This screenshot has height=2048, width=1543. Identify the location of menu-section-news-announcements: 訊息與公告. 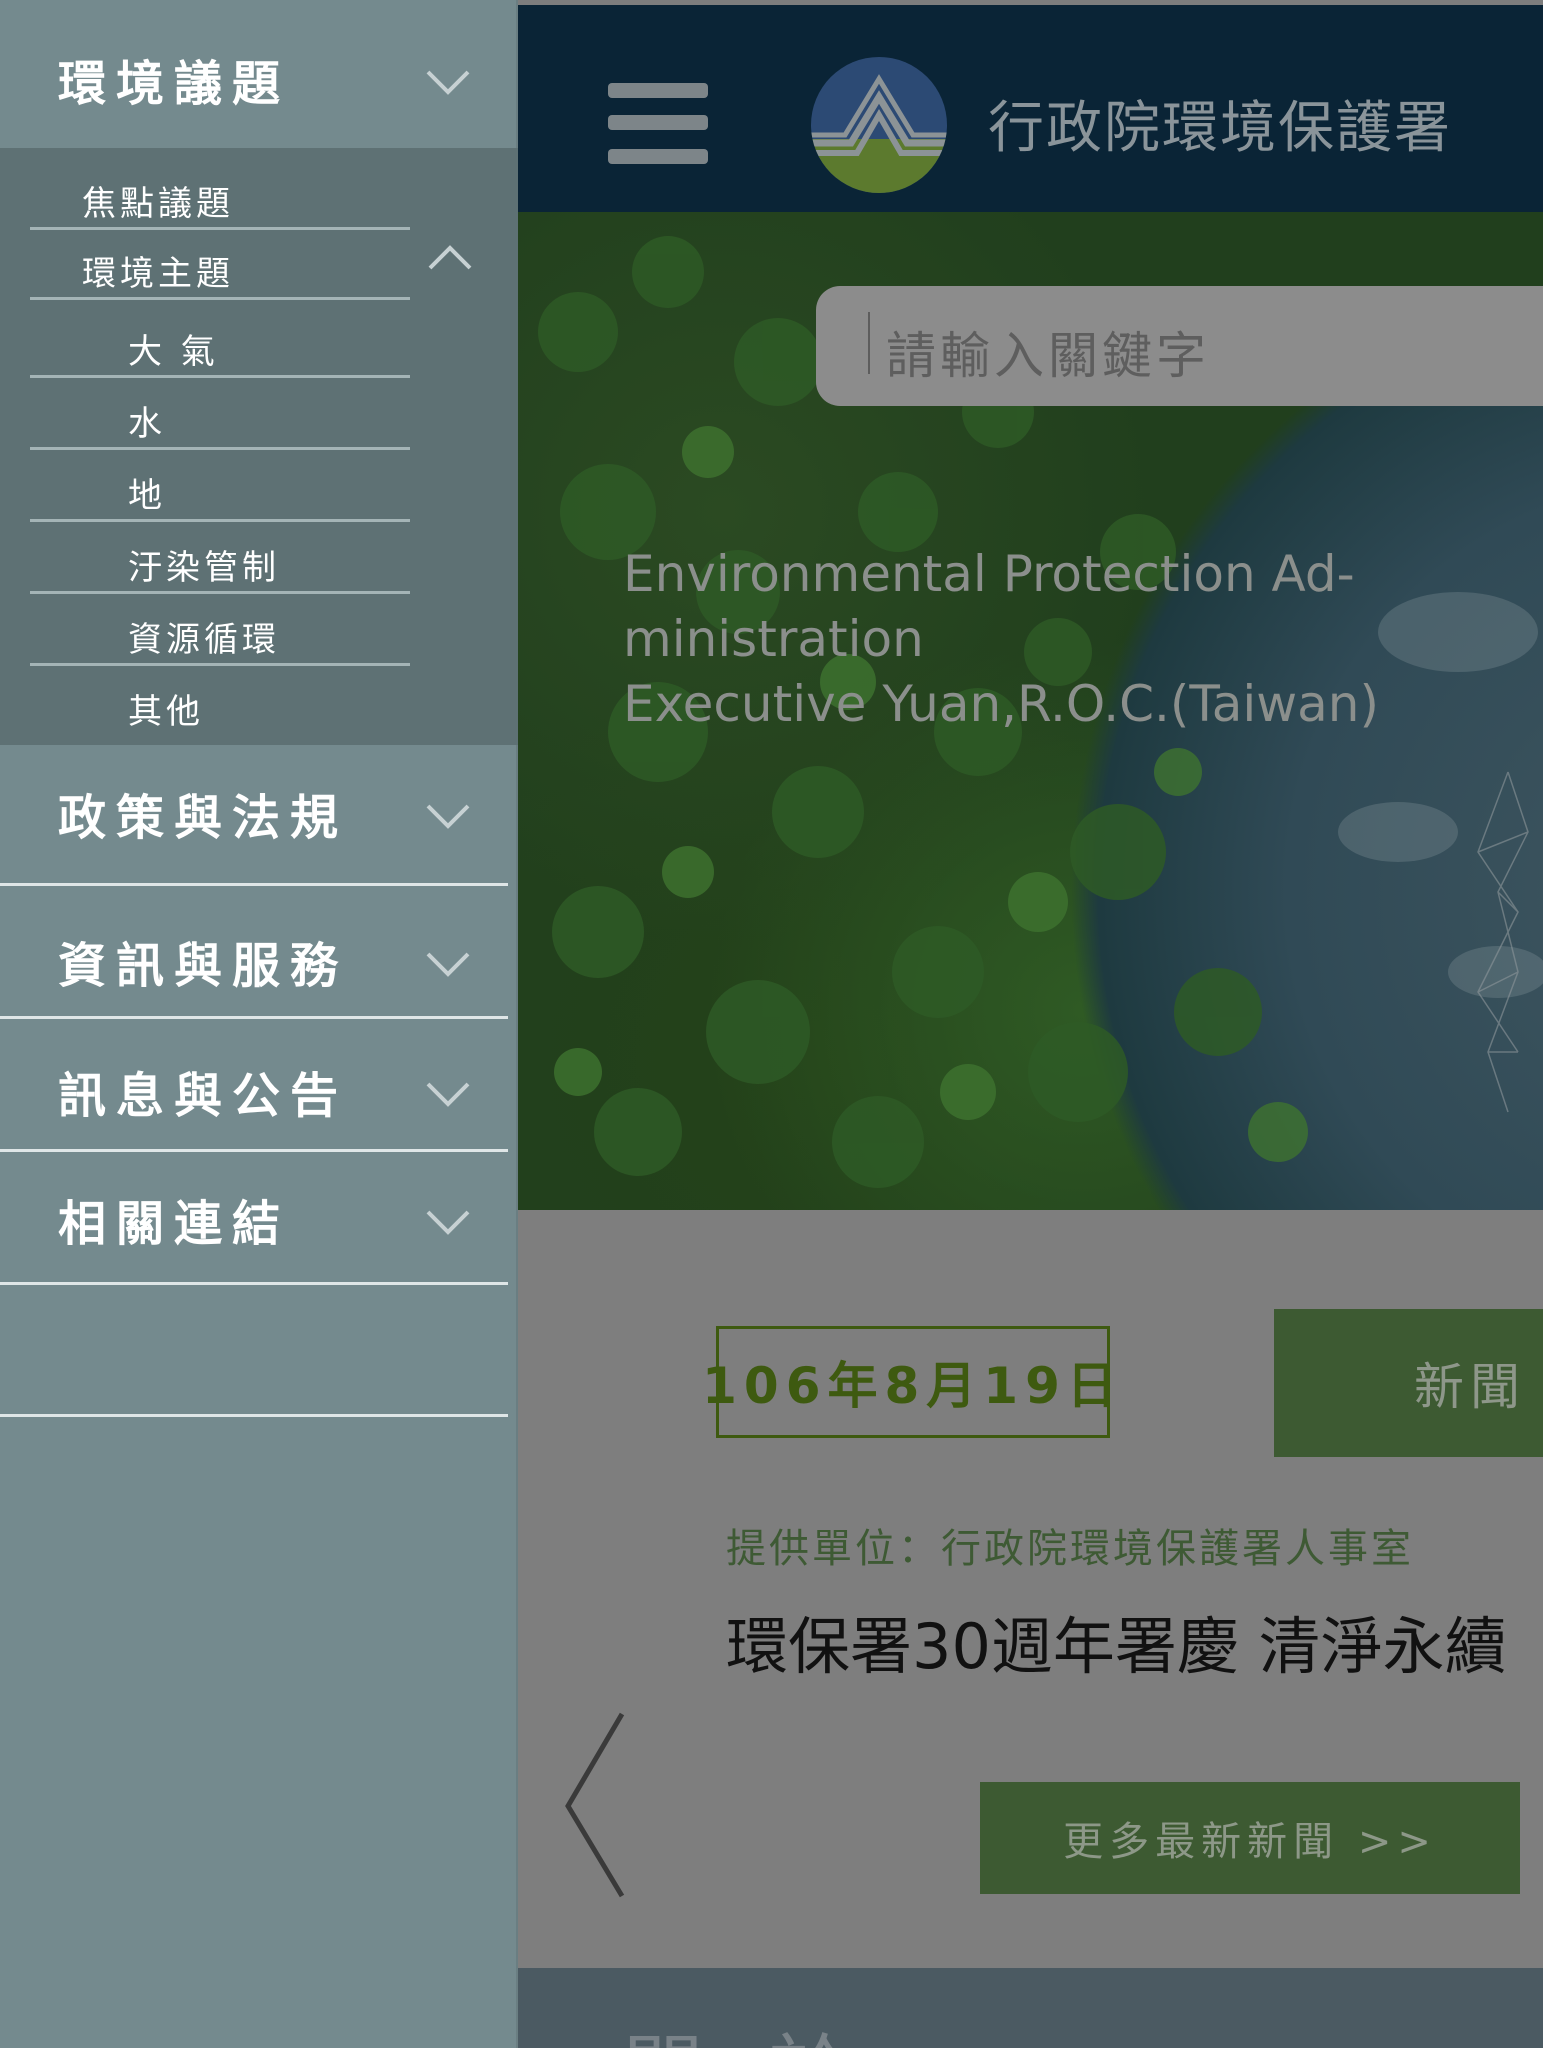
(259, 1090).